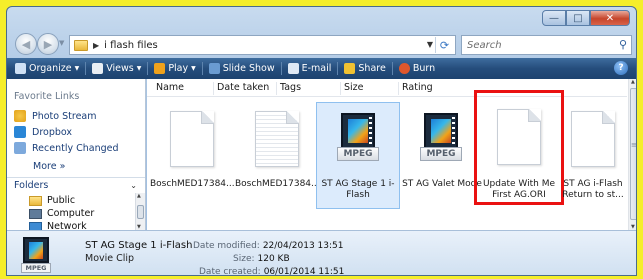 This screenshot has height=279, width=643. What do you see at coordinates (364, 68) in the screenshot?
I see `share-button: Share` at bounding box center [364, 68].